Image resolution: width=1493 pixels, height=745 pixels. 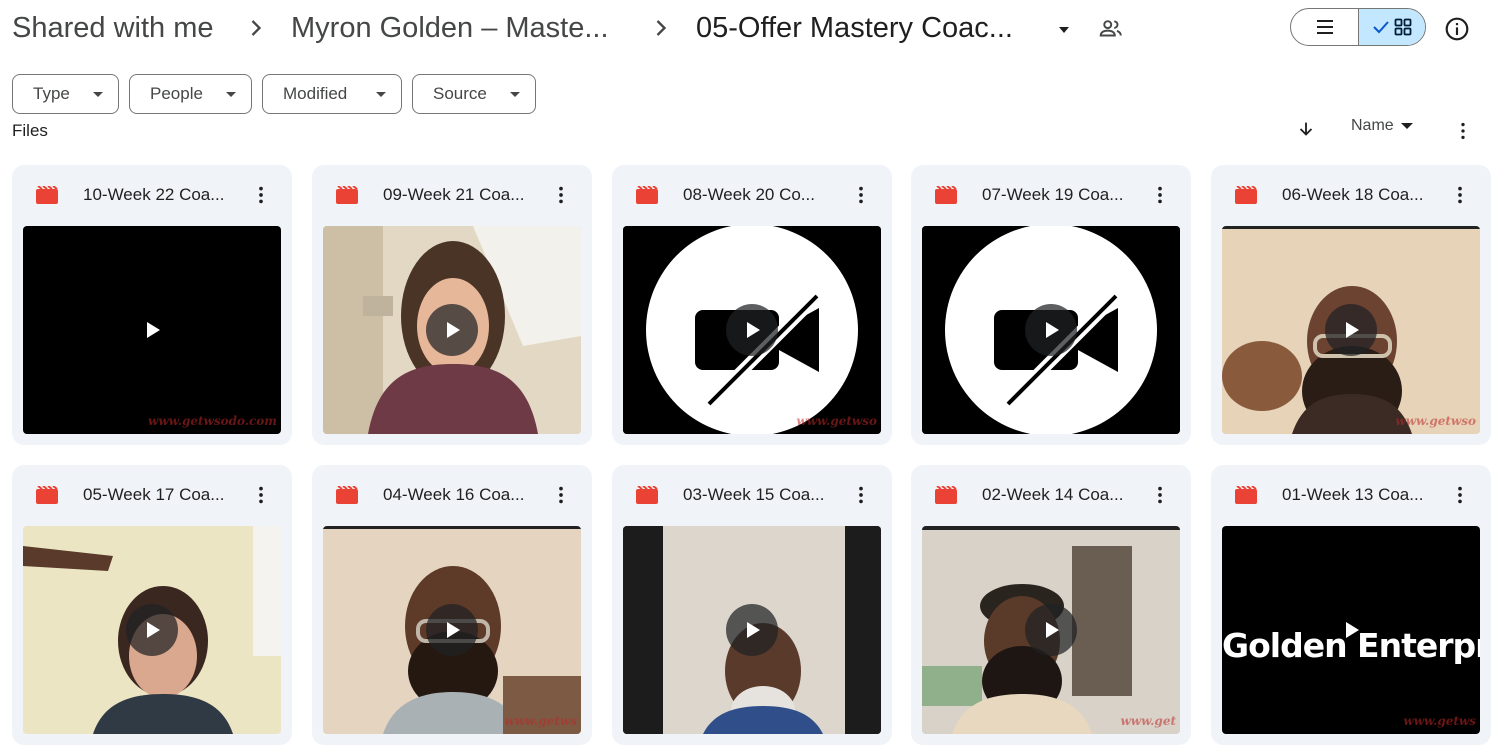 I want to click on file-card: 02-Week 14 Coa... www.get, so click(x=1051, y=605).